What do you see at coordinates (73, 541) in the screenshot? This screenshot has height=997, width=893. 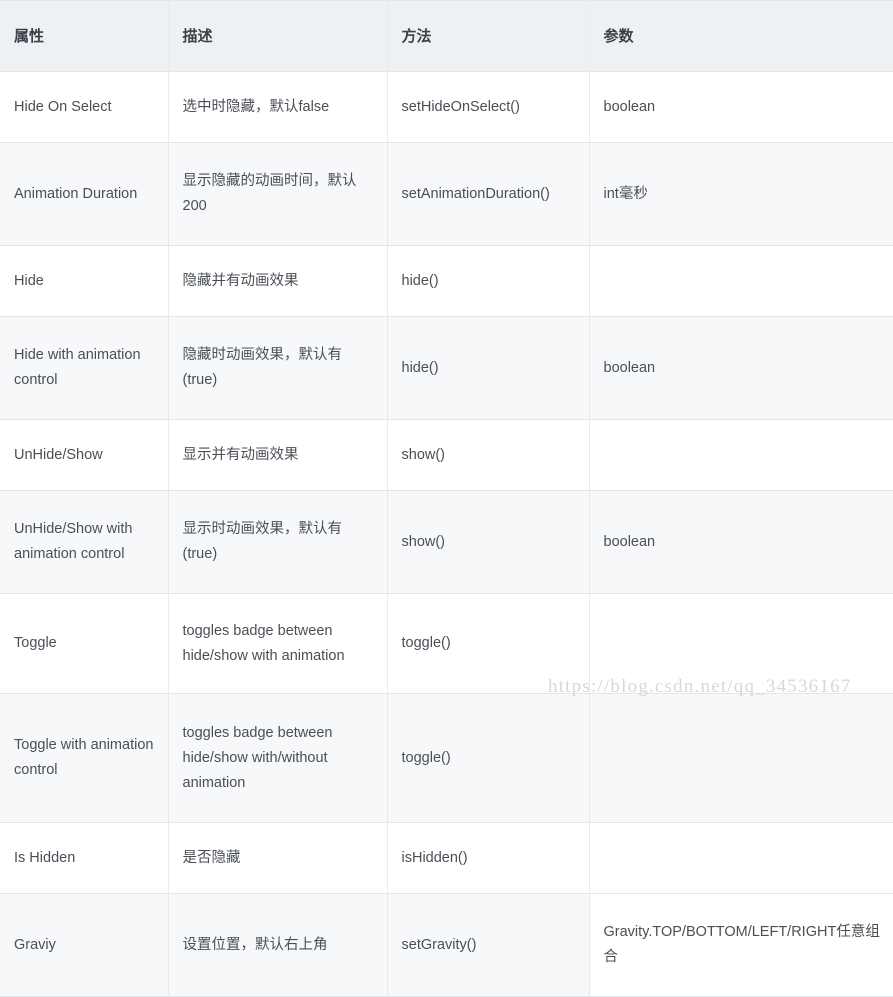 I see `cell-text-attribute: UnHide/Show with animation control` at bounding box center [73, 541].